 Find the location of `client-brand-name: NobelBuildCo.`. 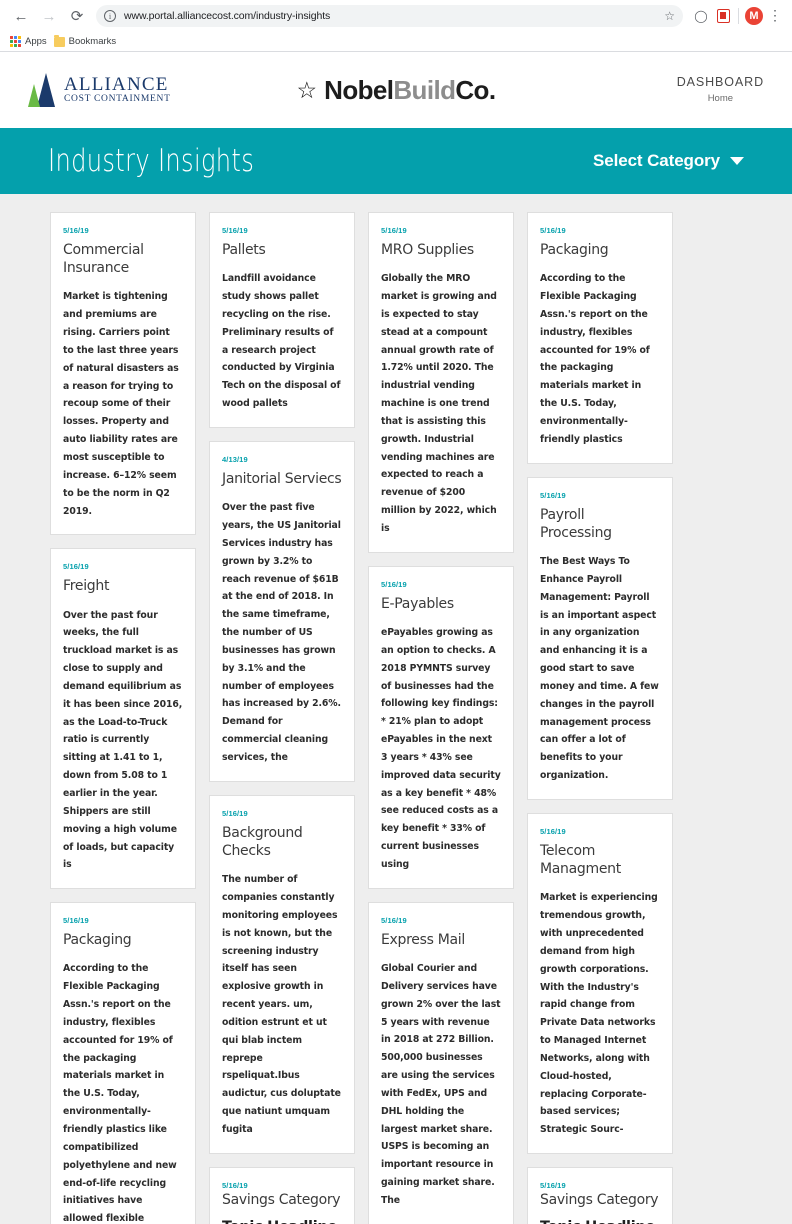

client-brand-name: NobelBuildCo. is located at coordinates (410, 90).